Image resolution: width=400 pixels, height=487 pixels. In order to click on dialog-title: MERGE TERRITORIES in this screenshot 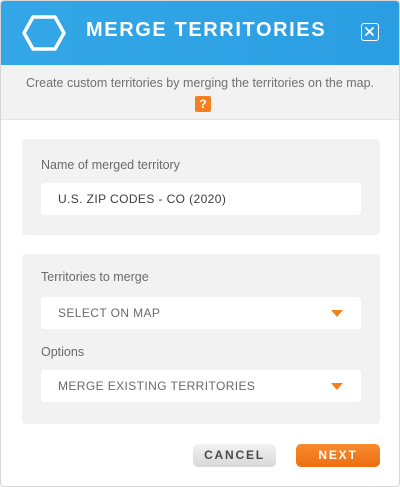, I will do `click(206, 30)`.